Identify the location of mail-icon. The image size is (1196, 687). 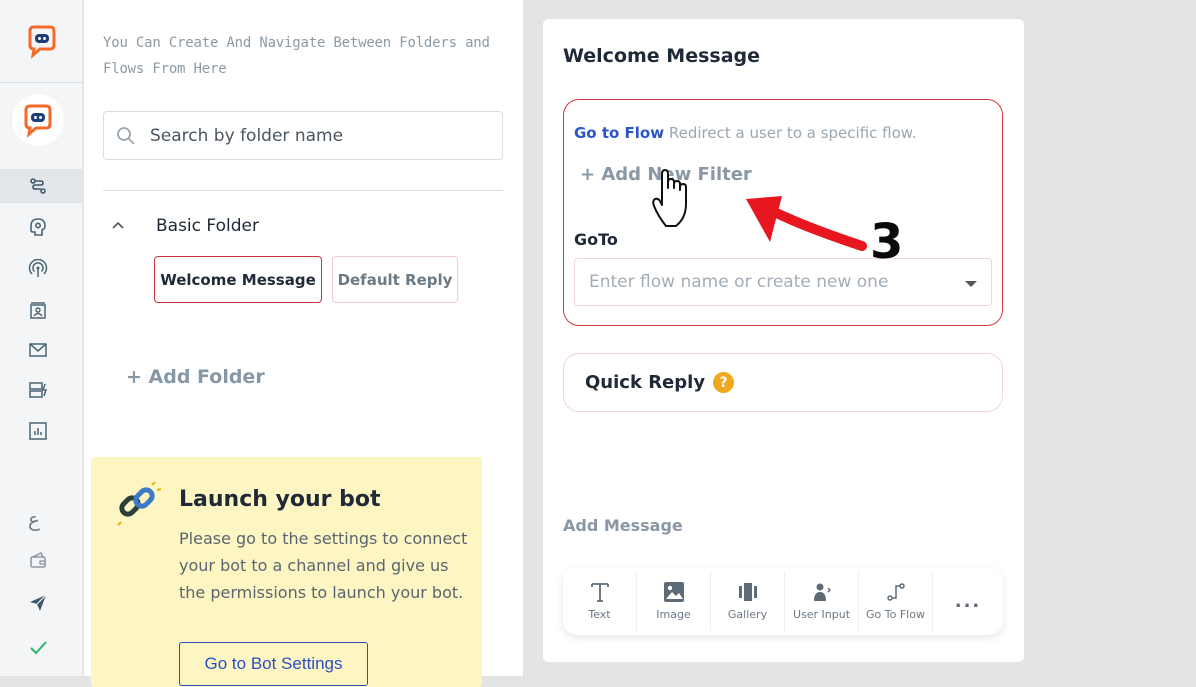
(38, 350).